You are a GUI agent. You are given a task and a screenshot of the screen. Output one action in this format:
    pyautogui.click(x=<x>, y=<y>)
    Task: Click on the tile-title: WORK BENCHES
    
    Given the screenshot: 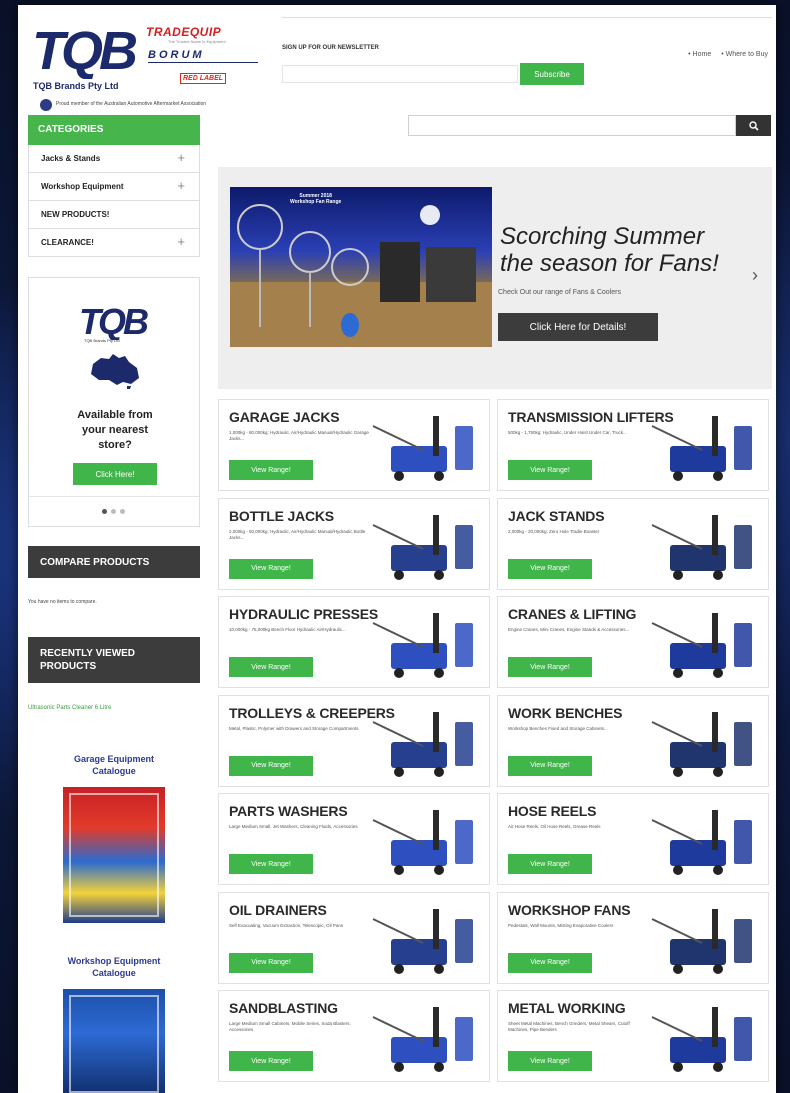 What is the action you would take?
    pyautogui.click(x=565, y=713)
    